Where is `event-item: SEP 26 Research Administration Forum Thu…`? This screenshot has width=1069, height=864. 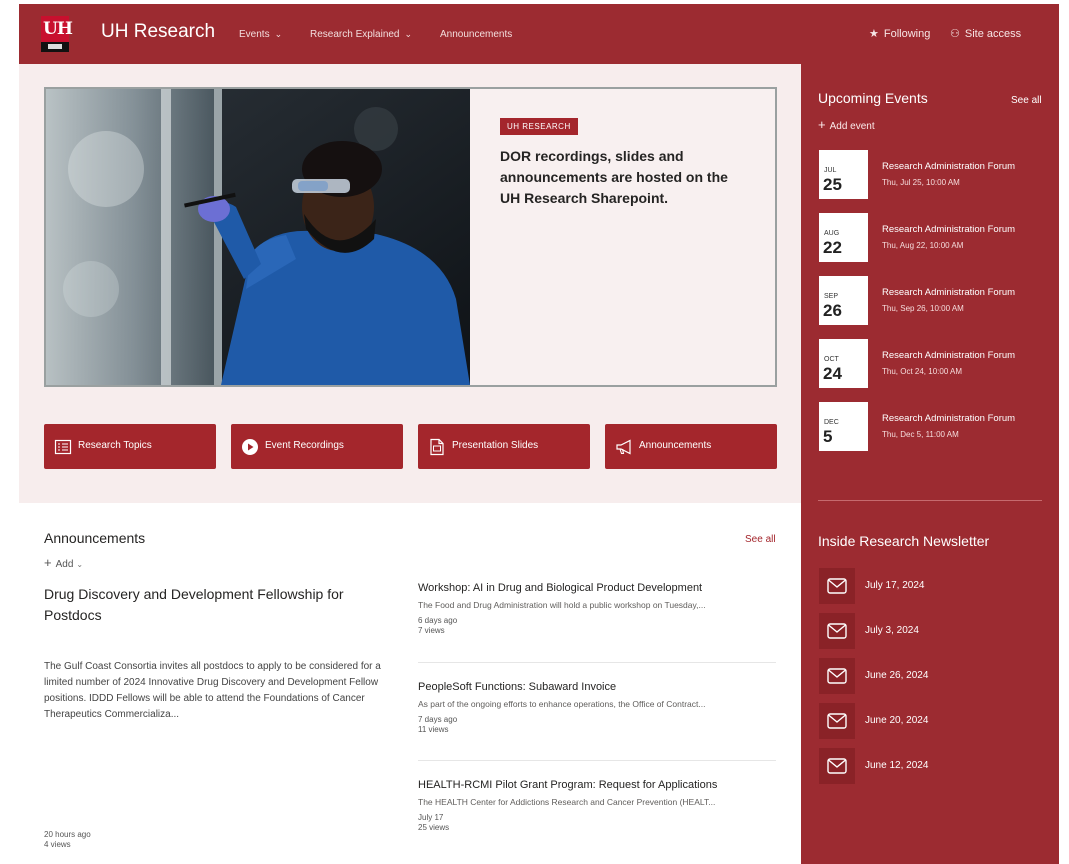 event-item: SEP 26 Research Administration Forum Thu… is located at coordinates (935, 301).